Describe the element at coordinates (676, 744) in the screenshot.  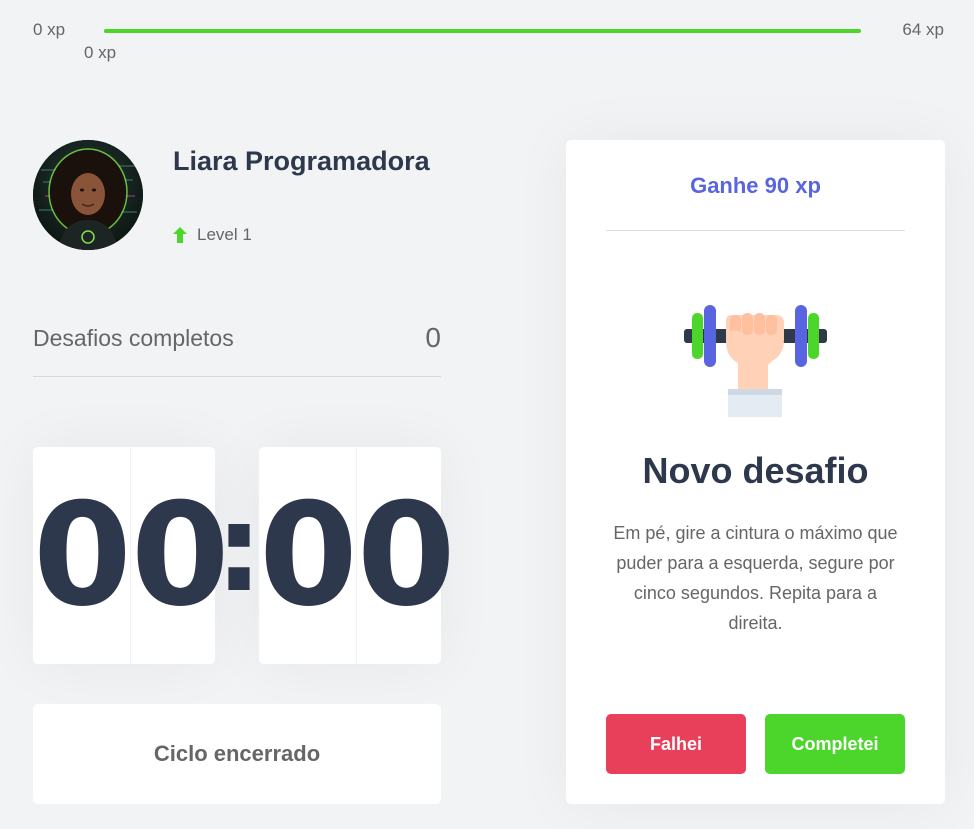
I see `failed-button: Falhei` at that location.